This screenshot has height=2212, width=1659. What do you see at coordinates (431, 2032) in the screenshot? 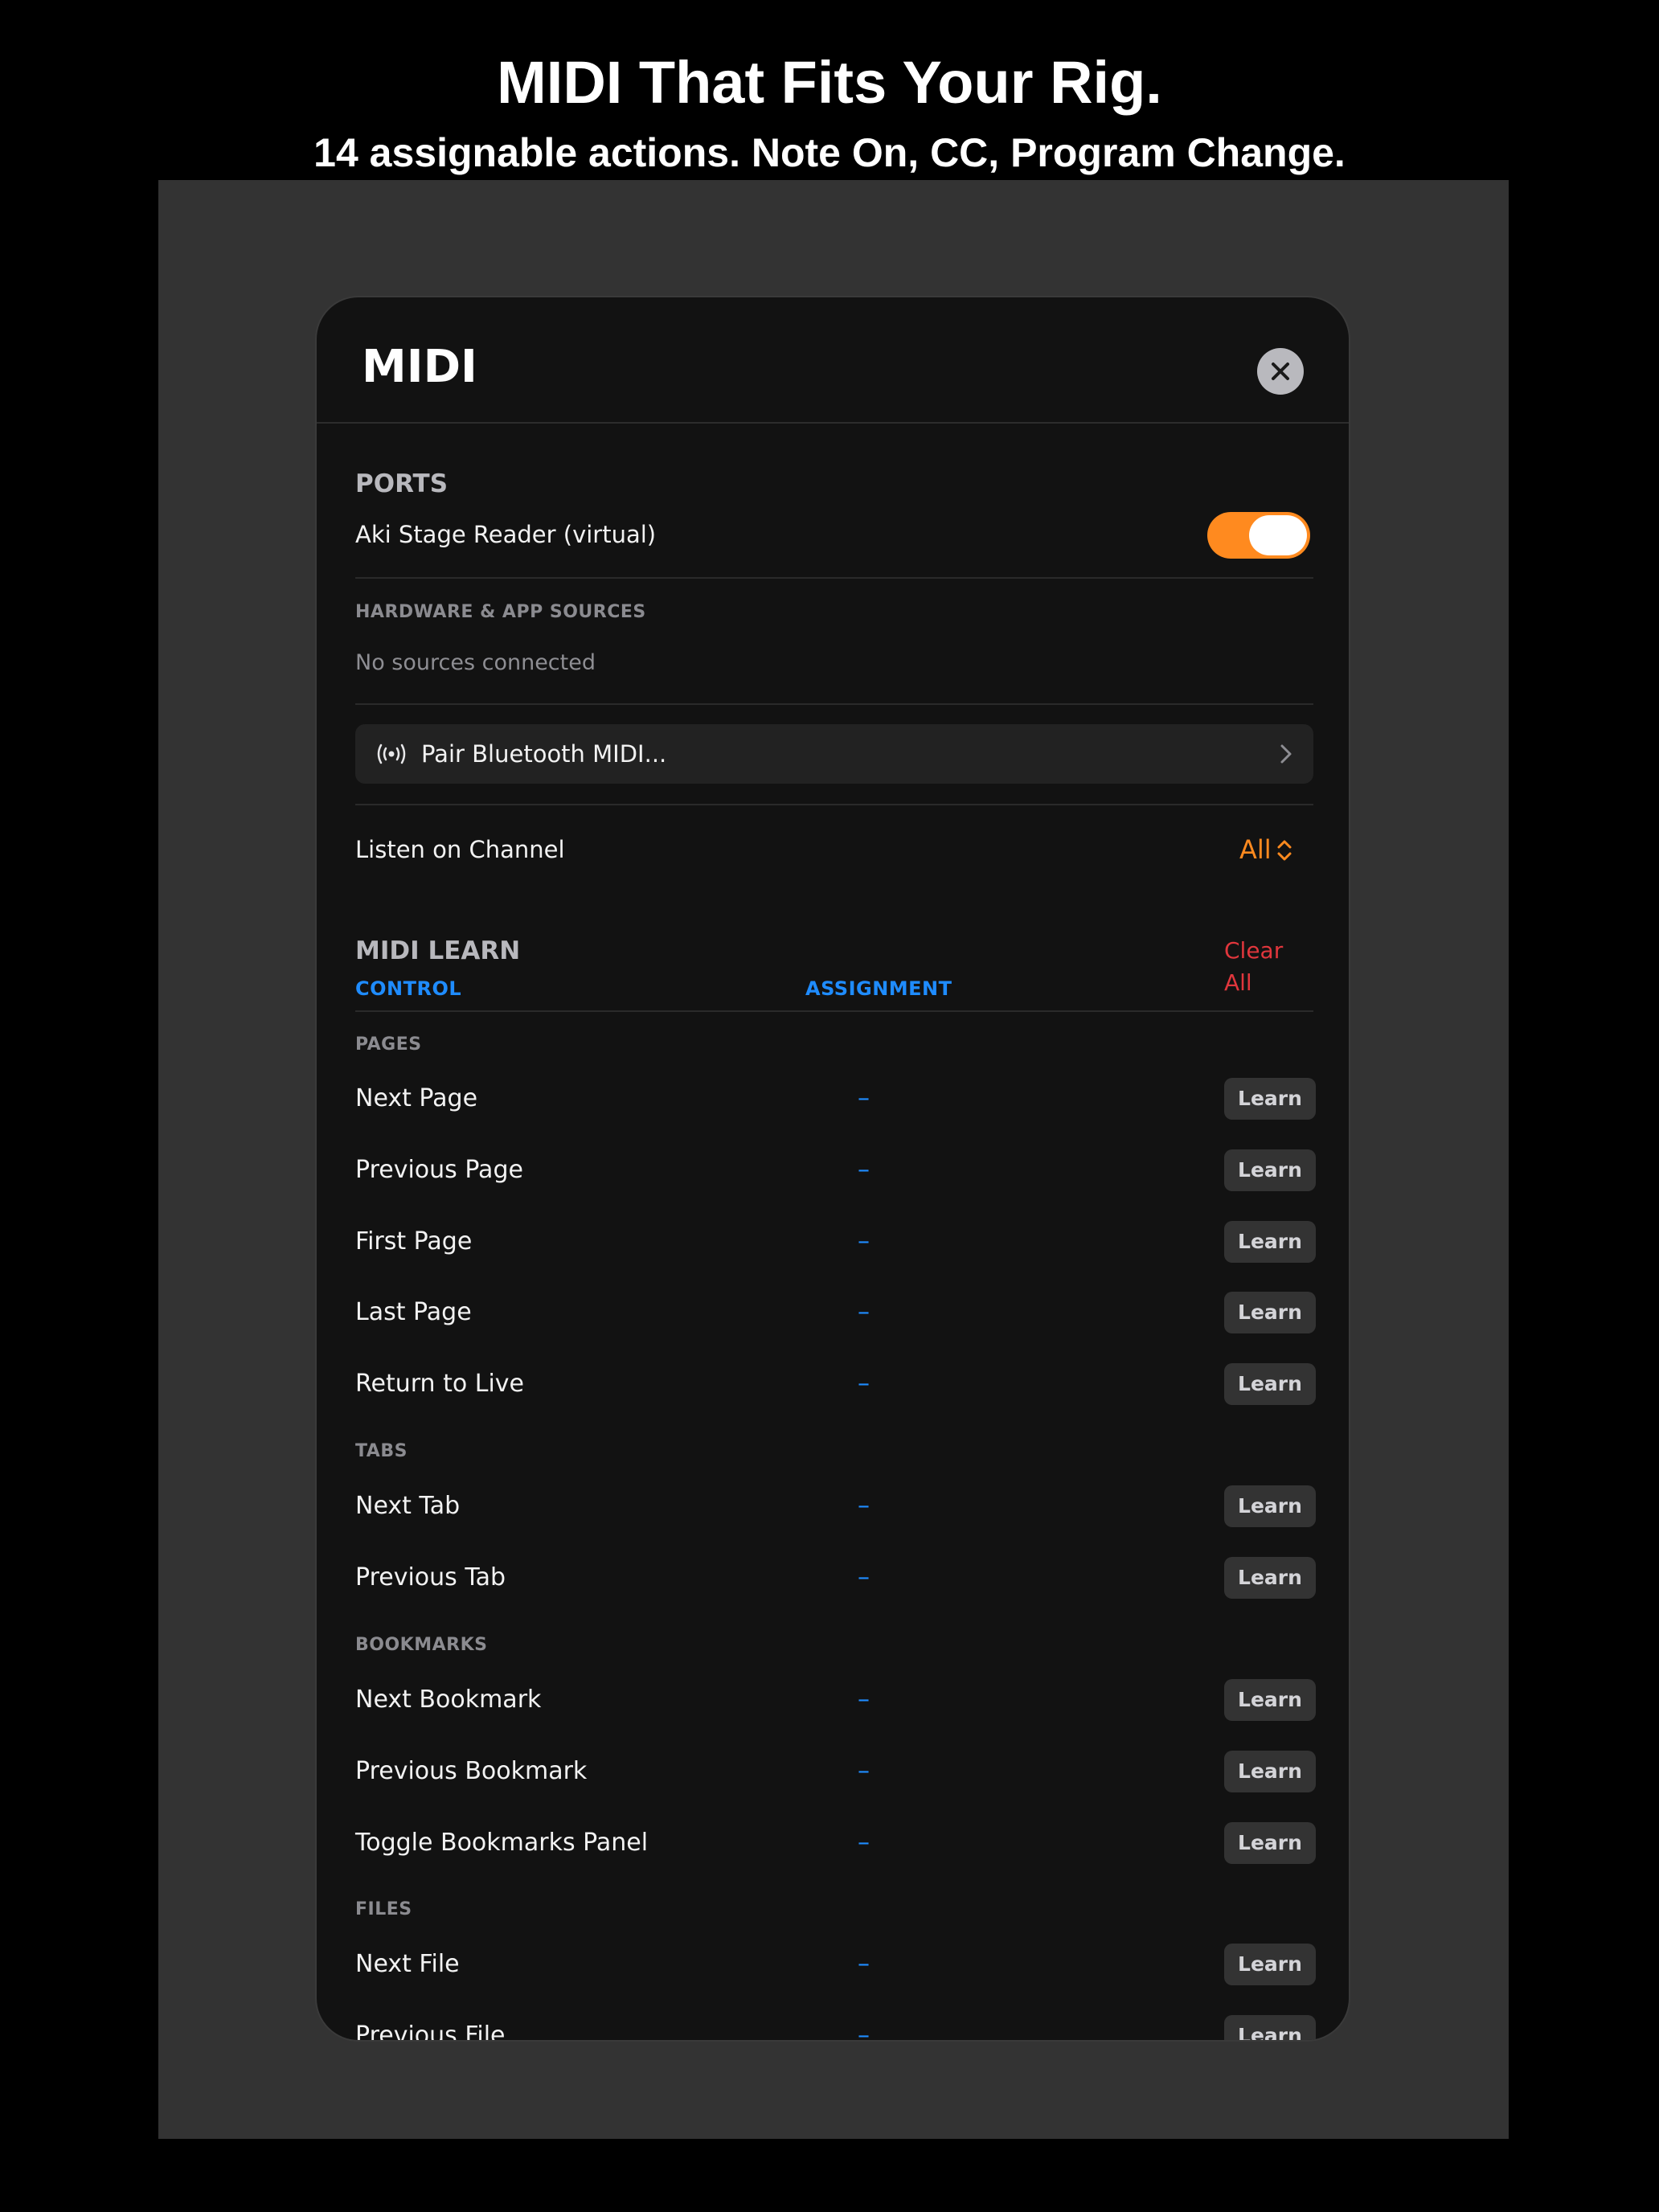
I see `action-label: Previous File` at bounding box center [431, 2032].